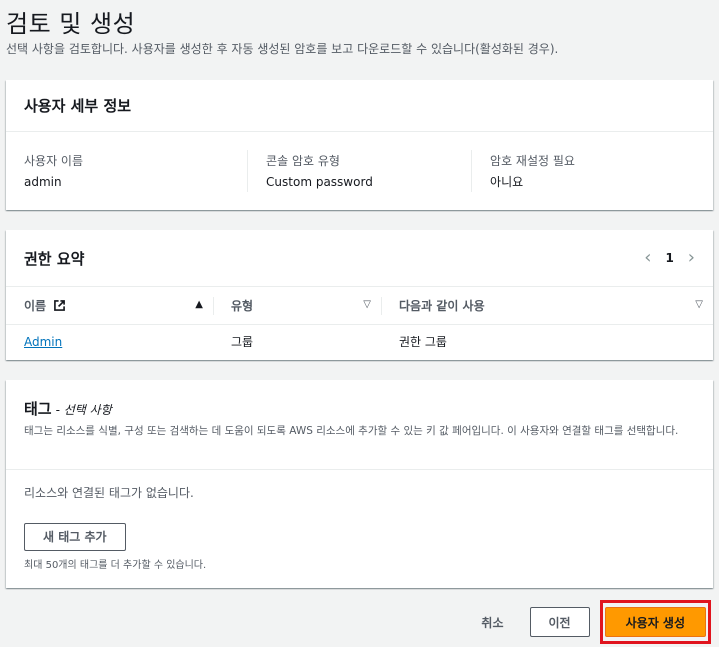 The width and height of the screenshot is (719, 647). Describe the element at coordinates (303, 161) in the screenshot. I see `field-label: 콘솔 암호 유형` at that location.